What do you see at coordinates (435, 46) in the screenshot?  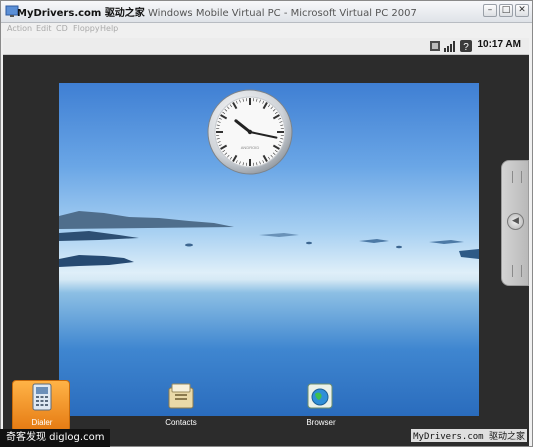 I see `sim-card-icon` at bounding box center [435, 46].